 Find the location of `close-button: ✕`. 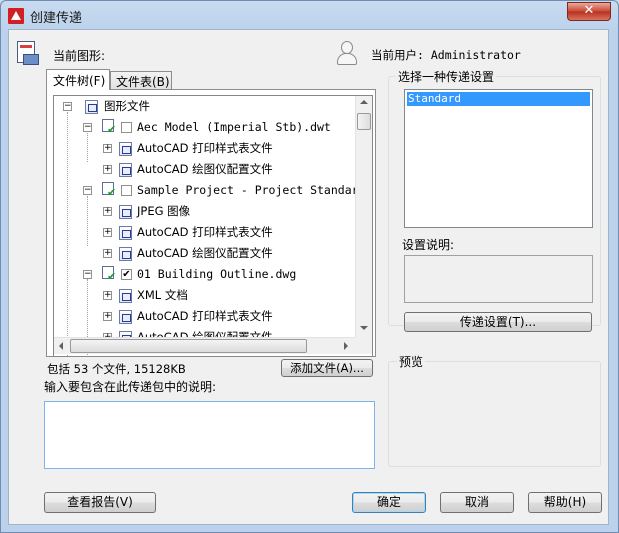

close-button: ✕ is located at coordinates (589, 11).